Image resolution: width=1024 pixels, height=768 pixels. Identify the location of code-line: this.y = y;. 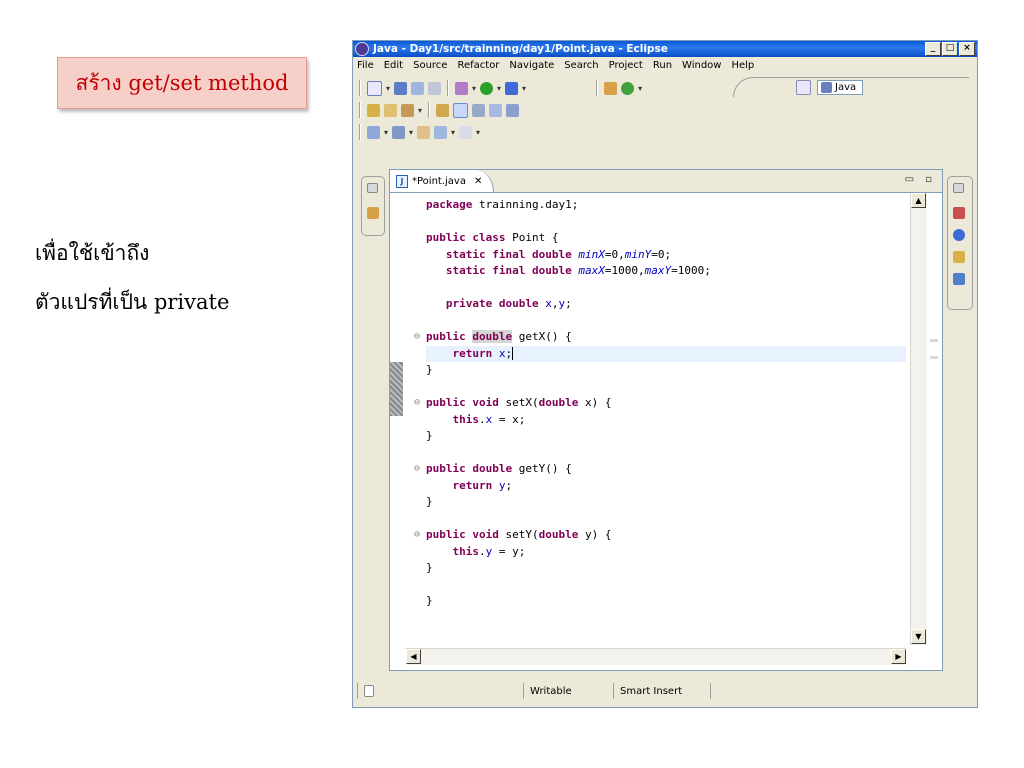
(666, 552).